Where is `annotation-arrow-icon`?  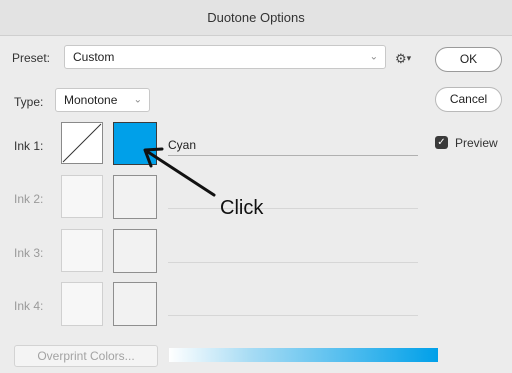 annotation-arrow-icon is located at coordinates (179, 172).